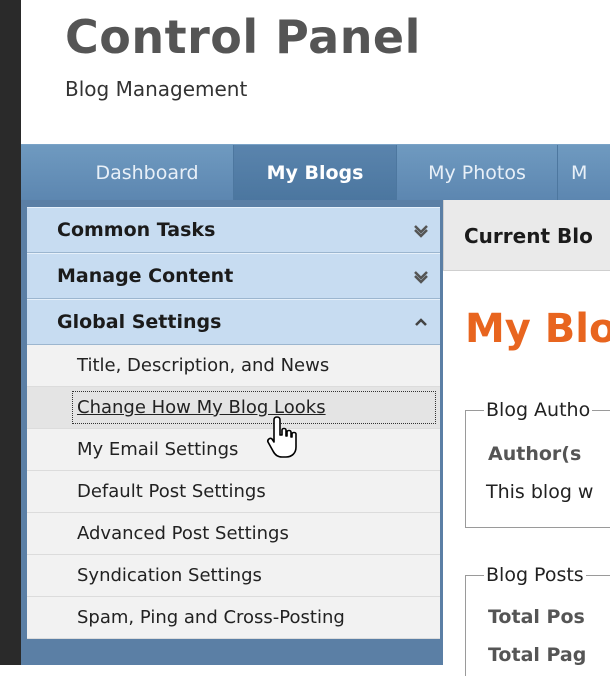 The image size is (610, 676). Describe the element at coordinates (477, 173) in the screenshot. I see `tab-my-photos: My Photos` at that location.